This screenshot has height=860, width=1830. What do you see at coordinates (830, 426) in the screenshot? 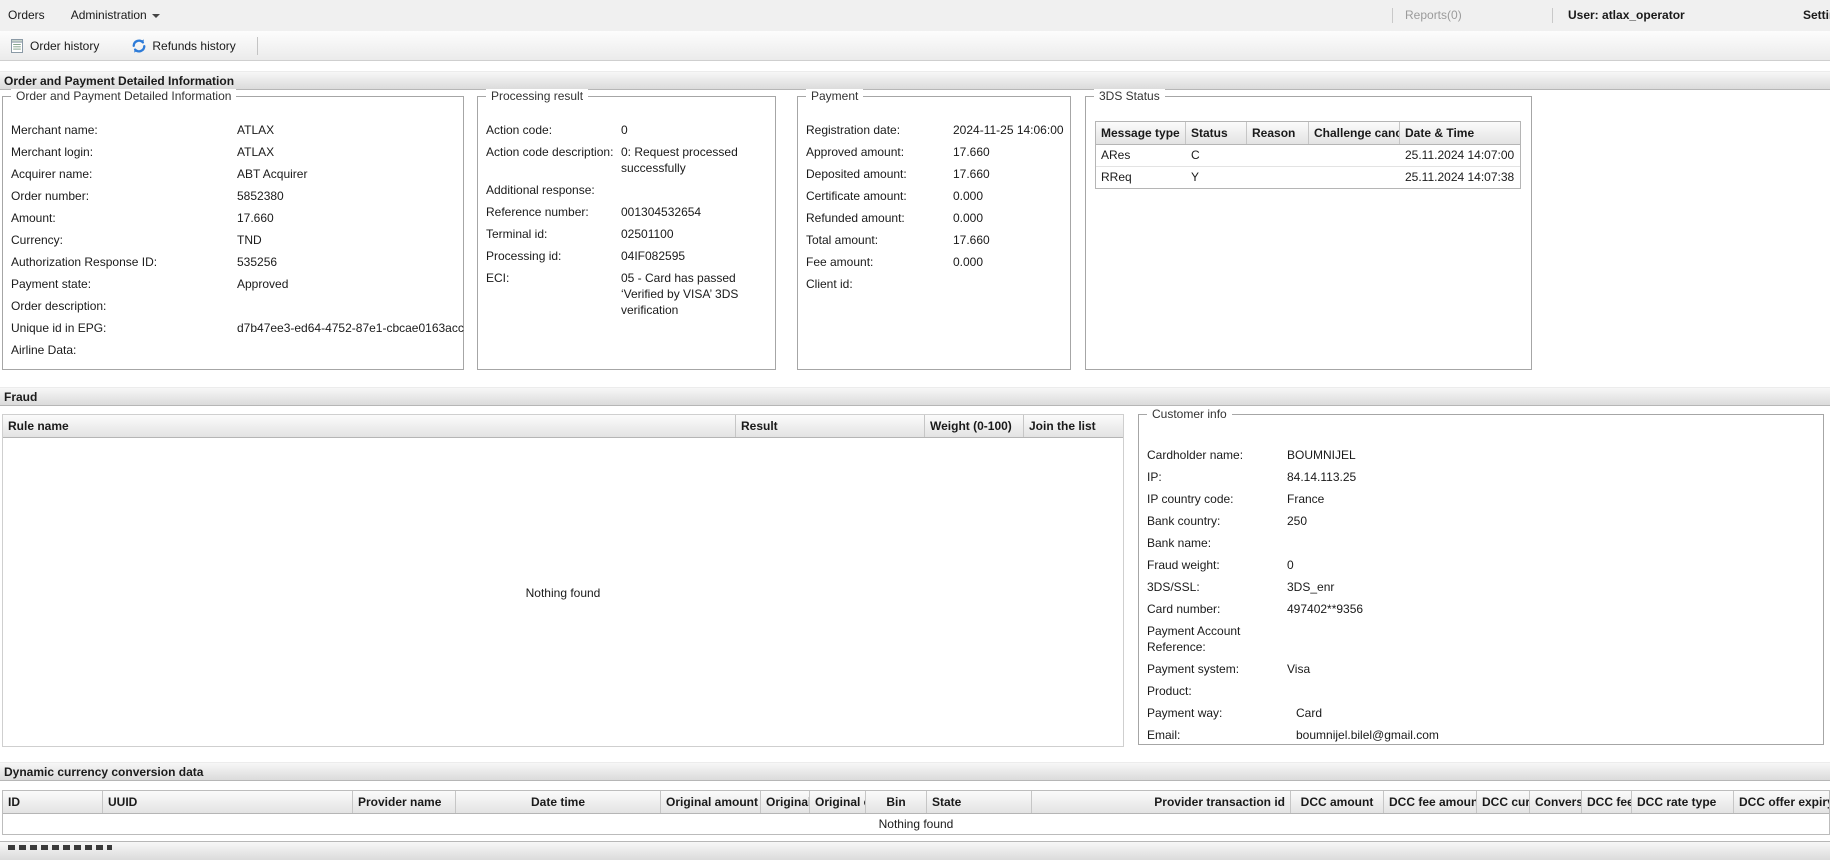
I see `fraud-col-result: Result` at bounding box center [830, 426].